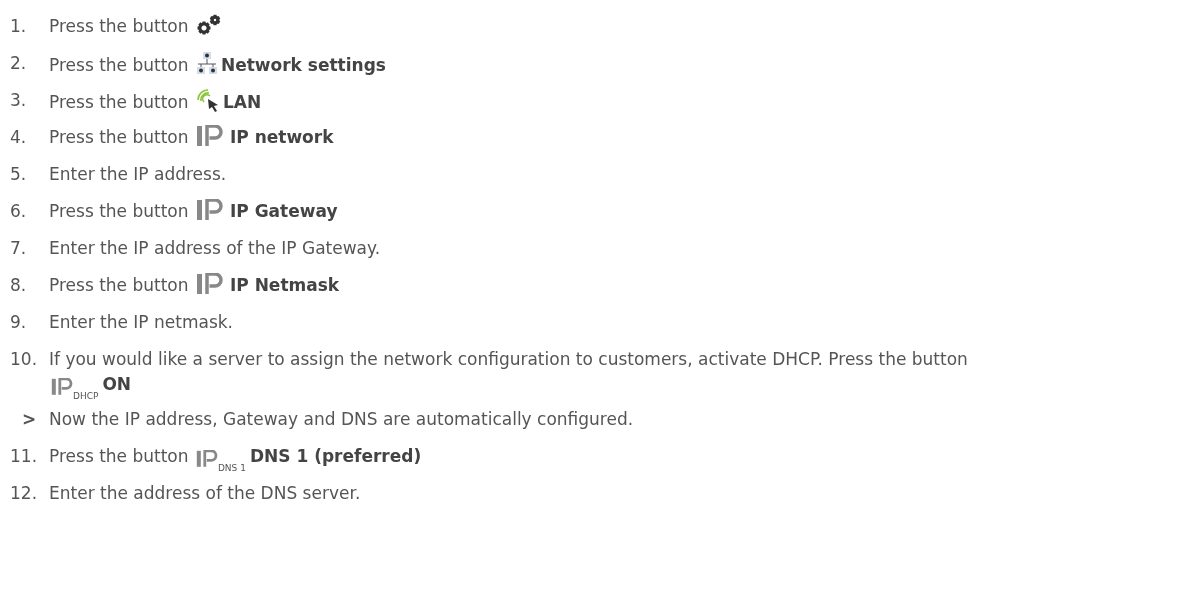  I want to click on icon-caption: DNS 1, so click(231, 468).